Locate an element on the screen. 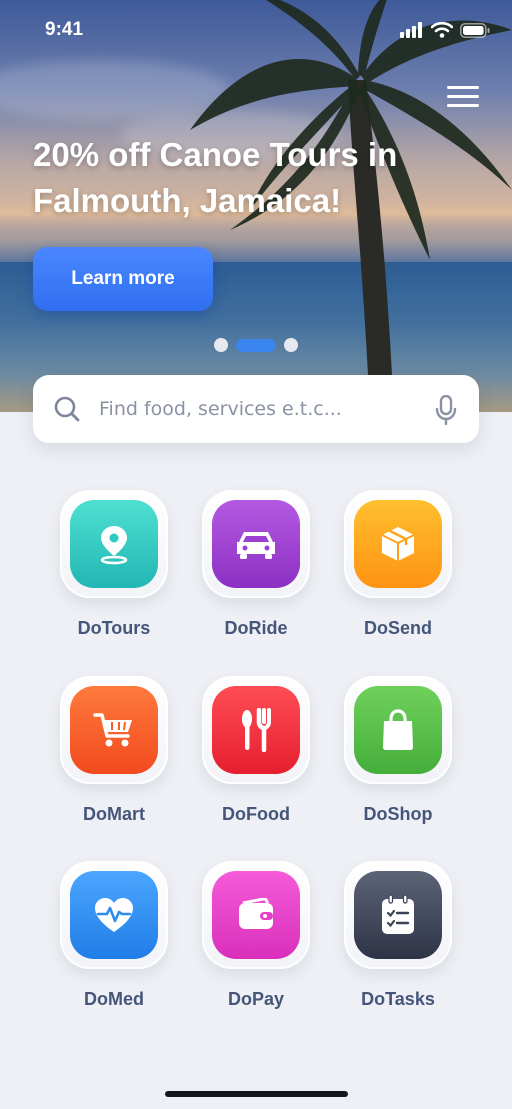 The image size is (512, 1109). wifi-icon is located at coordinates (442, 30).